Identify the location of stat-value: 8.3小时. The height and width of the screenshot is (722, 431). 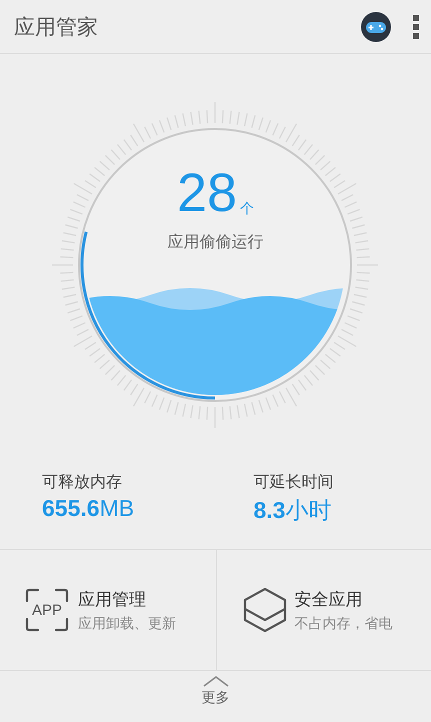
(293, 510).